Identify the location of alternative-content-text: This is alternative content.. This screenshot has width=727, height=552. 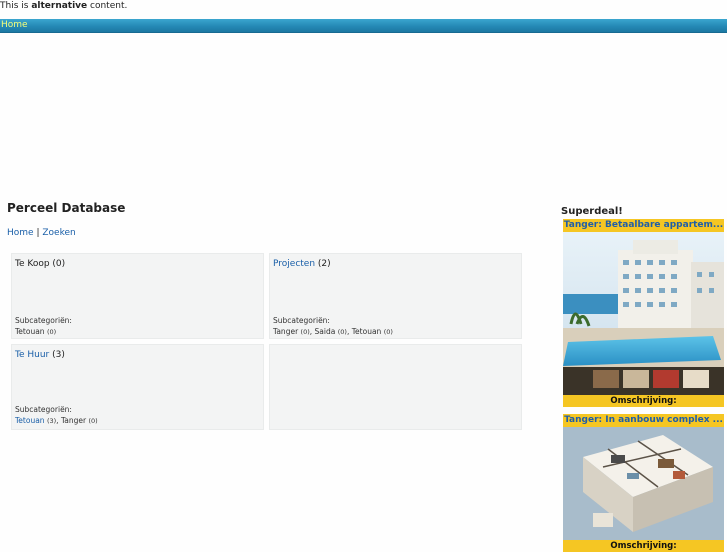
(64, 6).